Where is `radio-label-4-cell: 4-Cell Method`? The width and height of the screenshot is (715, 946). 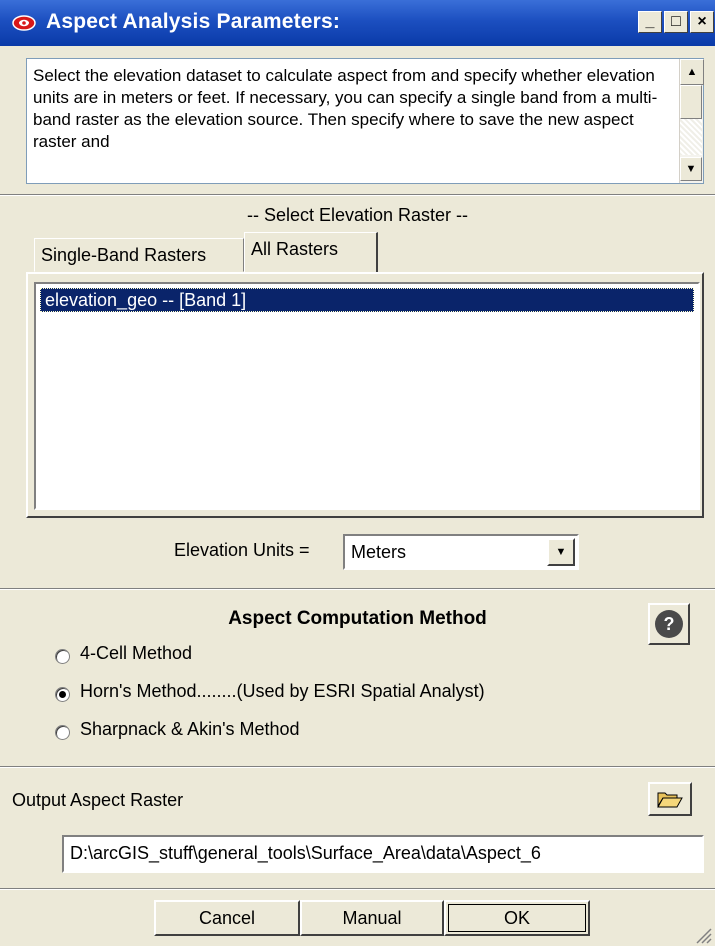
radio-label-4-cell: 4-Cell Method is located at coordinates (136, 653).